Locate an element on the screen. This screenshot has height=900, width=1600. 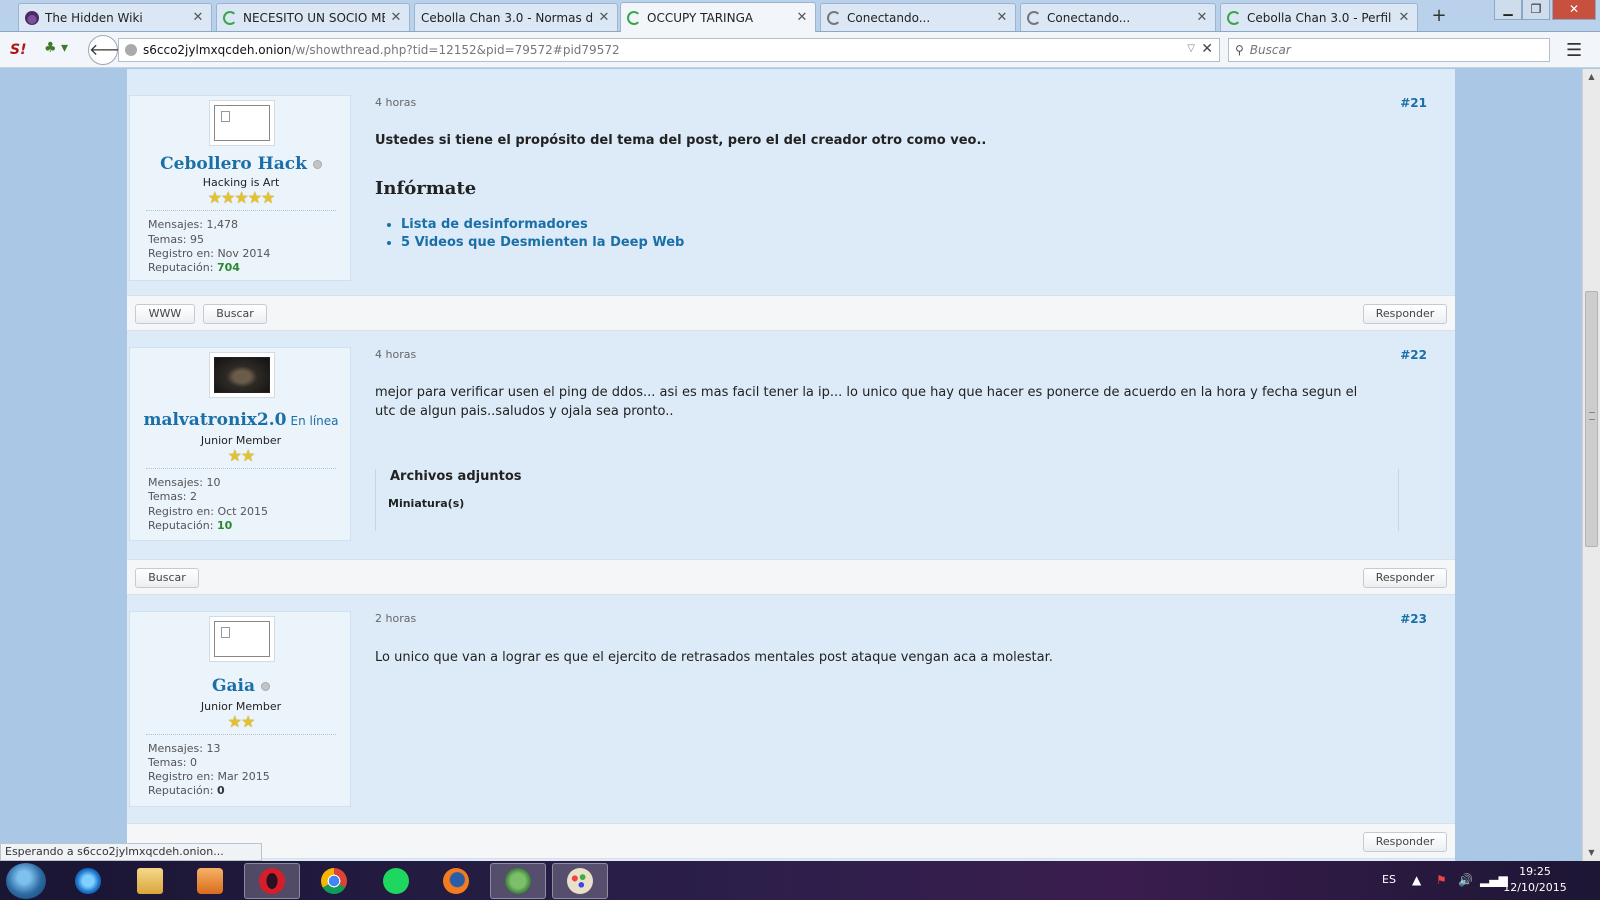
firefox-icon is located at coordinates (456, 881).